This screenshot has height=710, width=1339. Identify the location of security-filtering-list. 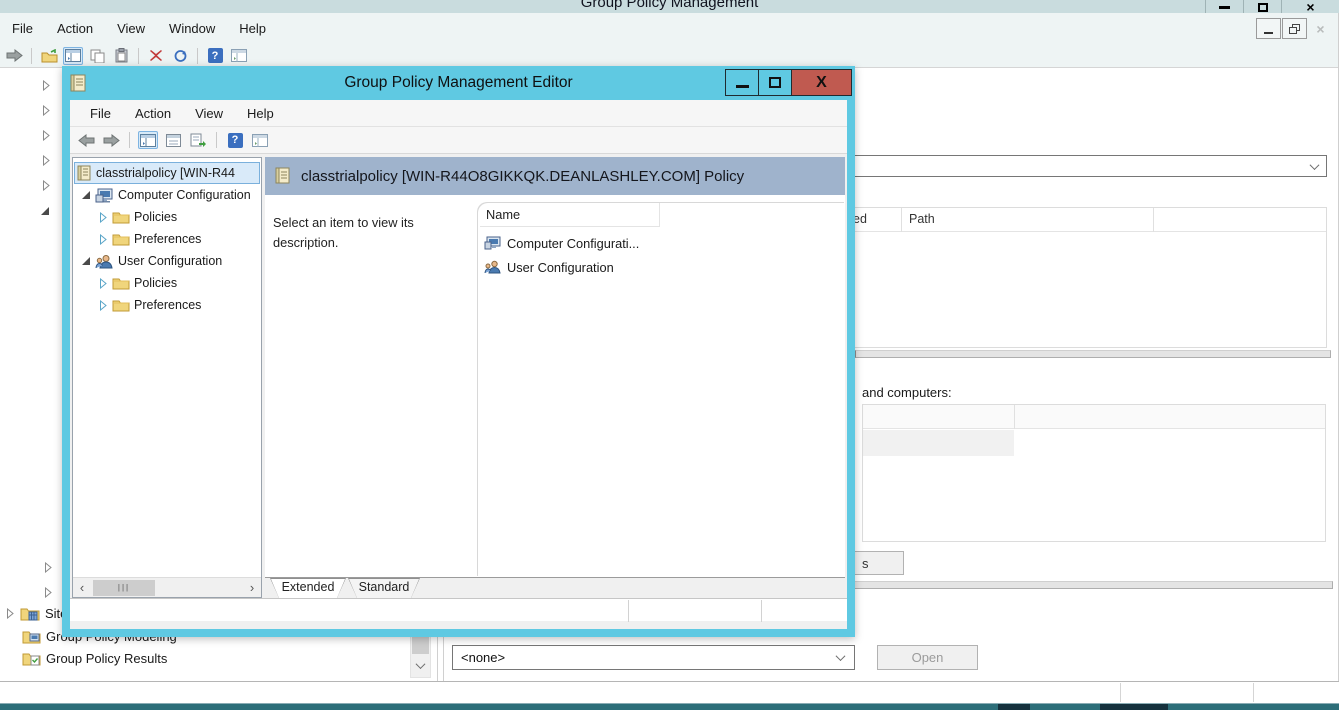
(1094, 473).